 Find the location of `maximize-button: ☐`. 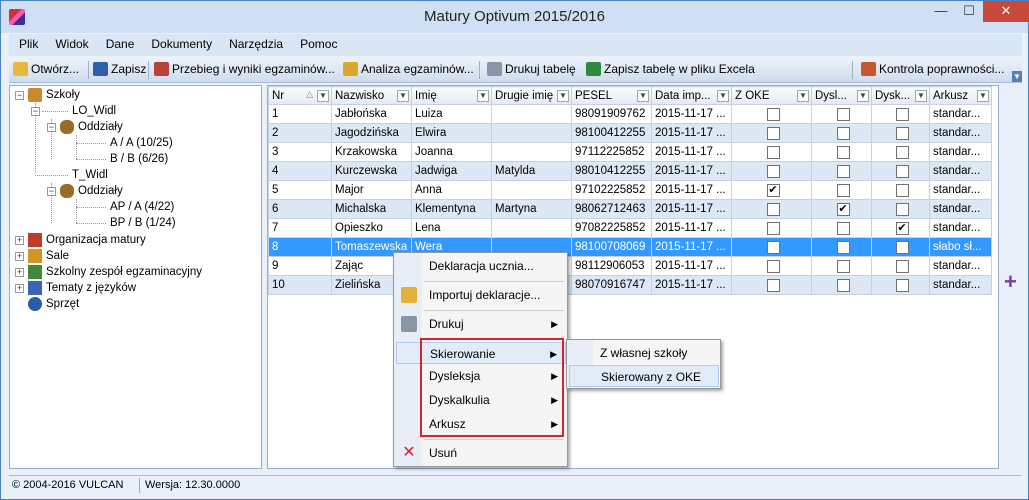

maximize-button: ☐ is located at coordinates (969, 11).